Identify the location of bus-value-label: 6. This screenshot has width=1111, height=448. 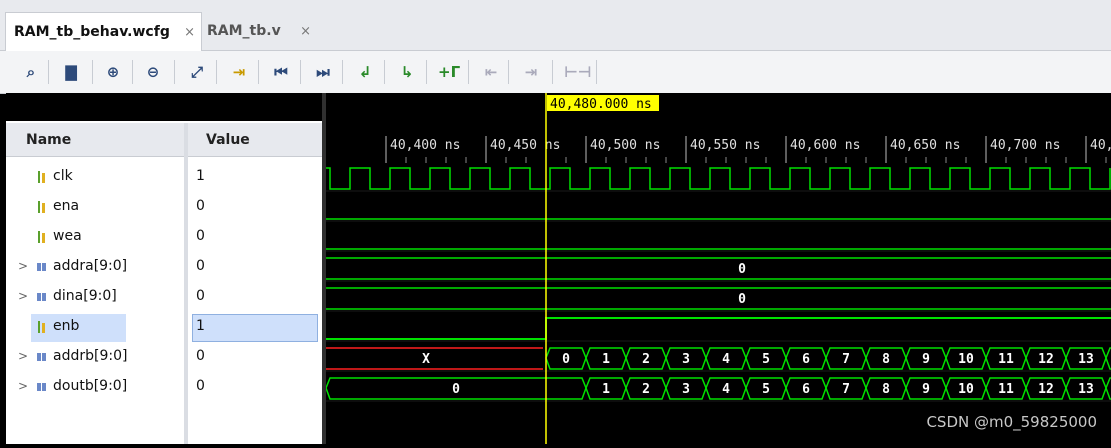
(806, 359).